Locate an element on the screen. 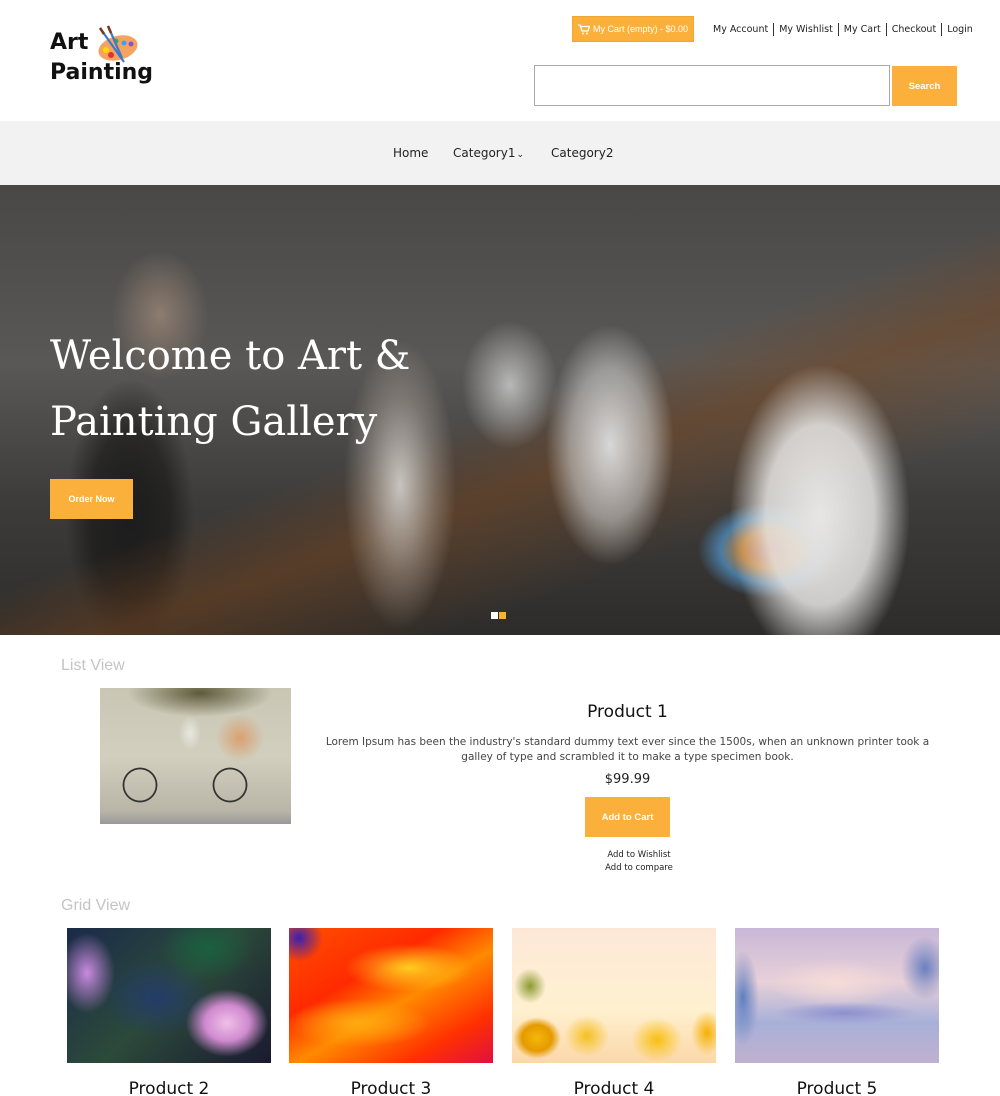 Image resolution: width=1000 pixels, height=1096 pixels. add-to-wishlist-link: Add to Wishlist is located at coordinates (639, 855).